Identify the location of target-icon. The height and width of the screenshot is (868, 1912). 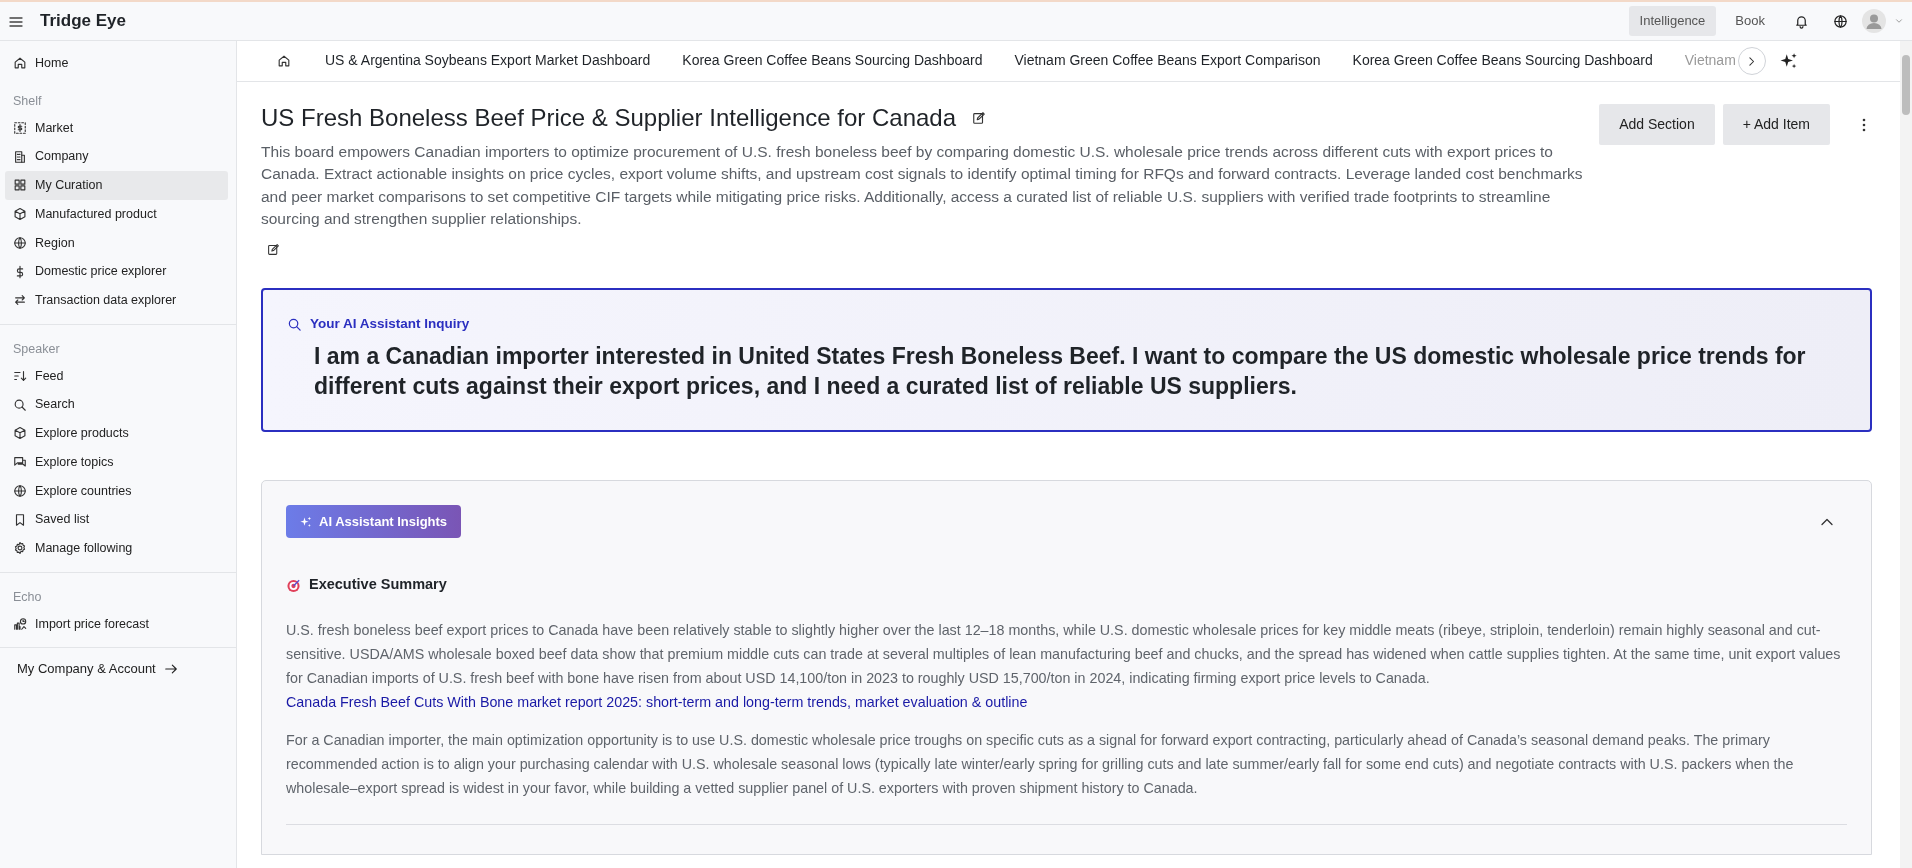
(293, 585).